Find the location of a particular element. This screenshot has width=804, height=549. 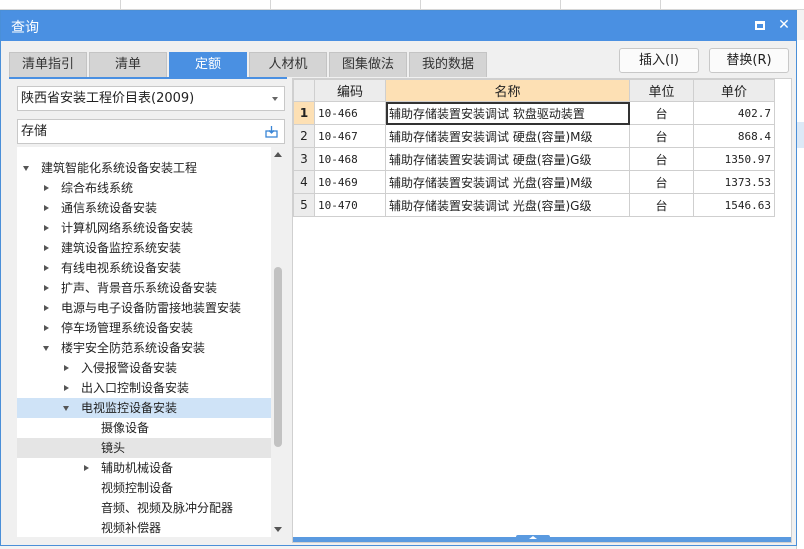

tab-list-guide: 清单指引 is located at coordinates (48, 64).